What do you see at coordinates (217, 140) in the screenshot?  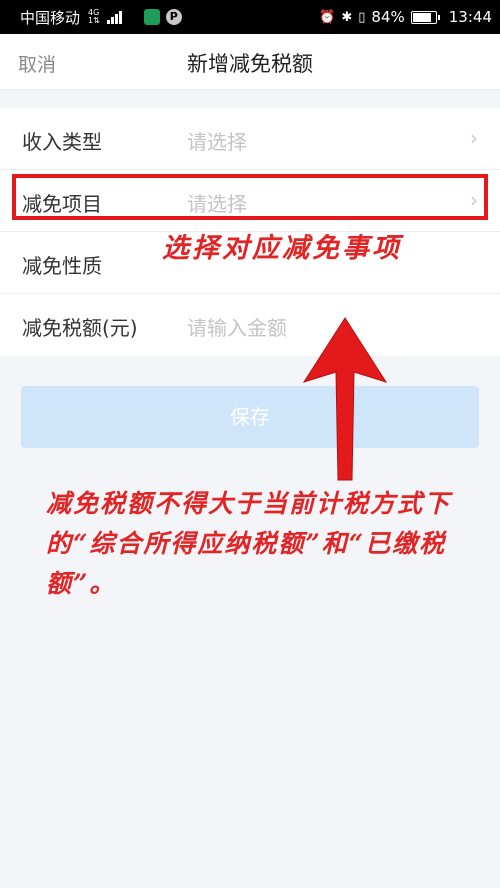 I see `income-type-select: 请选择` at bounding box center [217, 140].